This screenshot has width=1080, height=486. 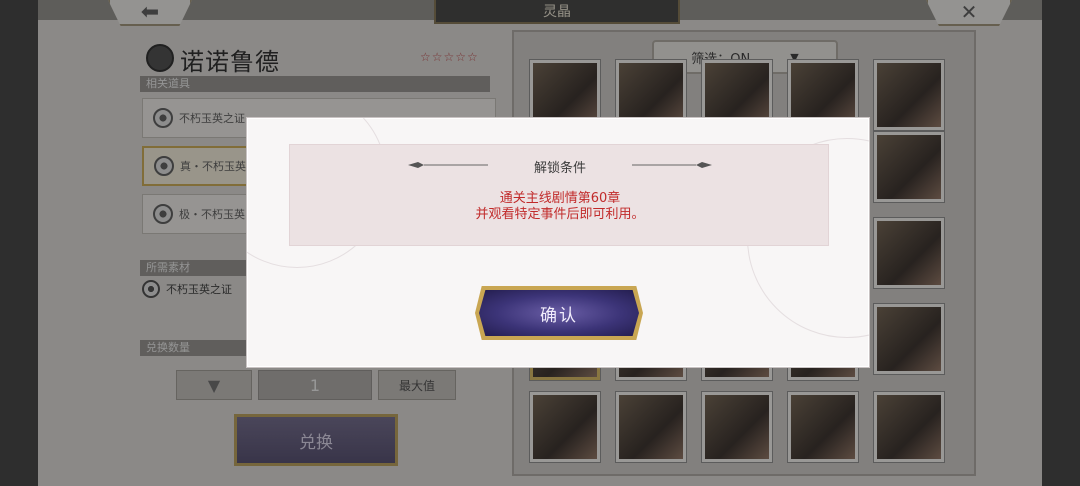 I want to click on confirm-button: 确认, so click(x=559, y=313).